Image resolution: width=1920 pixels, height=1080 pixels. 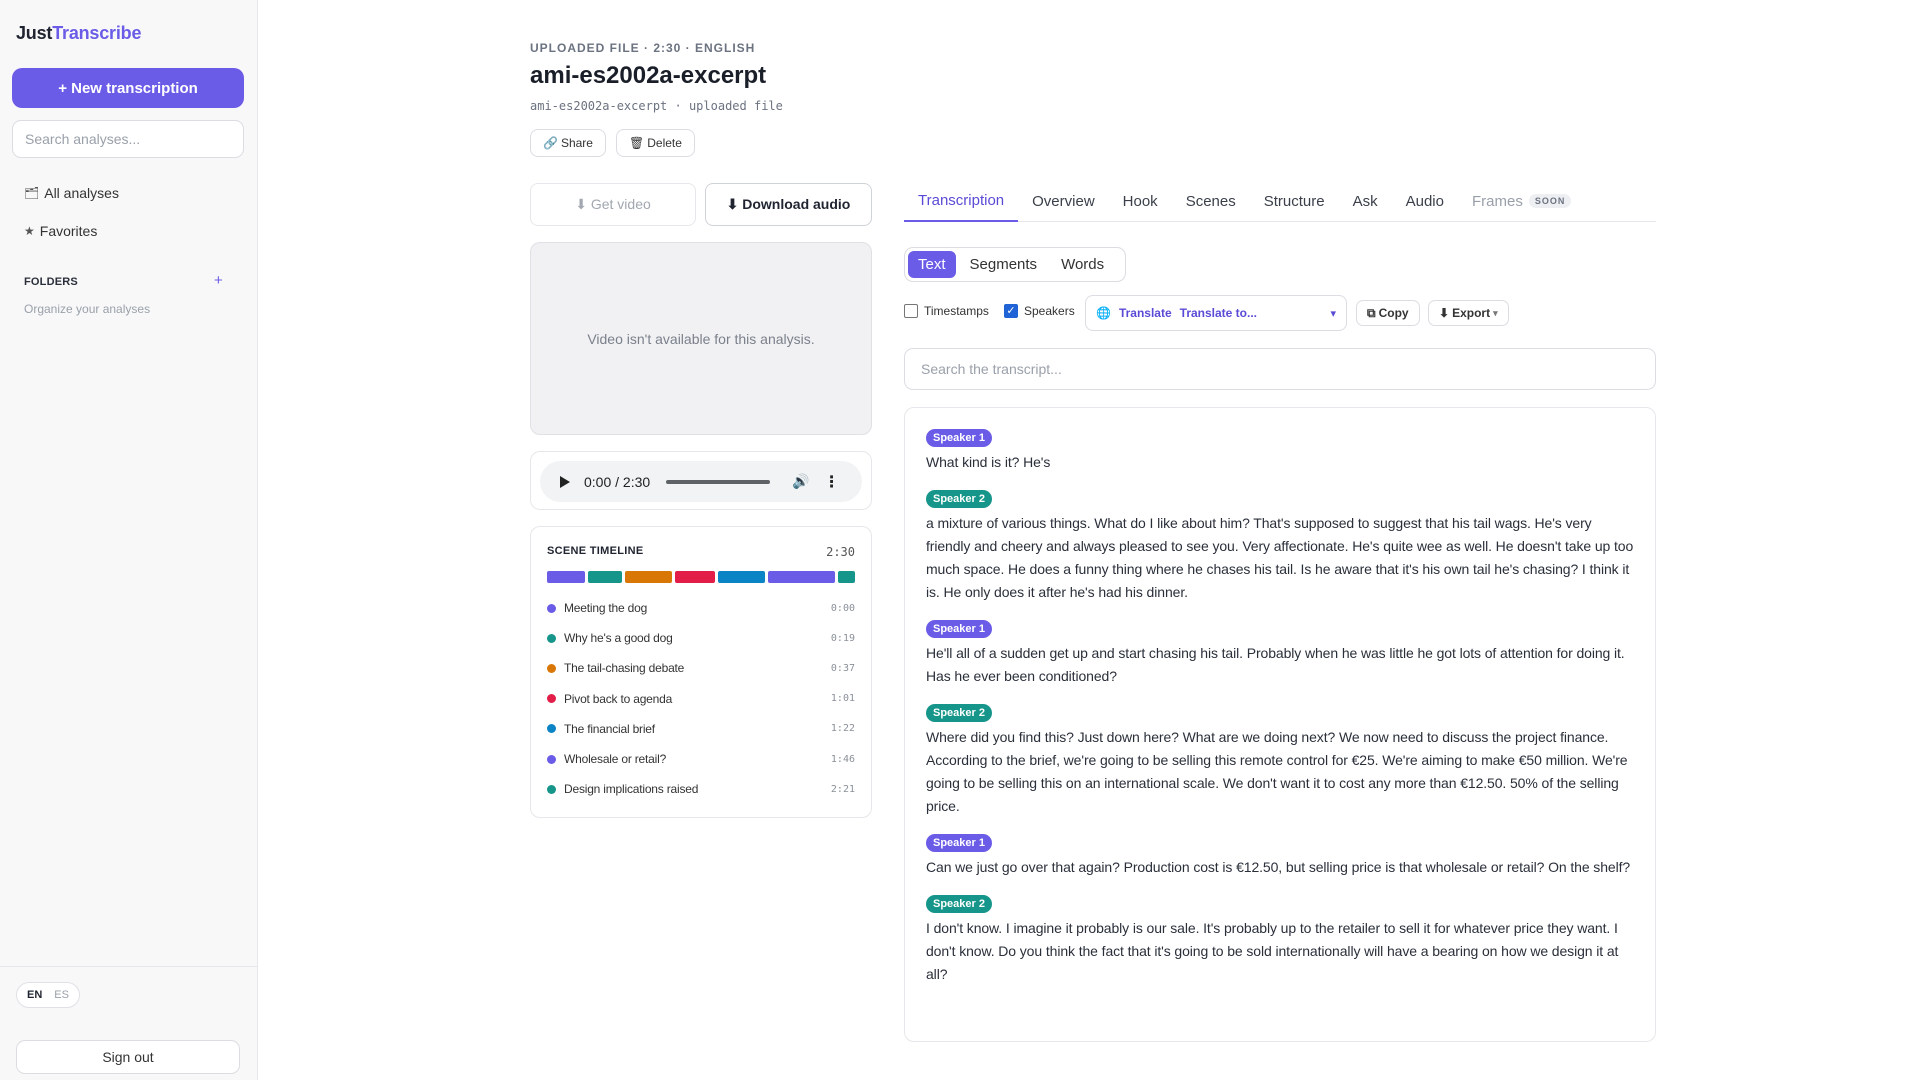 I want to click on tab-structure: Structure, so click(x=1294, y=201).